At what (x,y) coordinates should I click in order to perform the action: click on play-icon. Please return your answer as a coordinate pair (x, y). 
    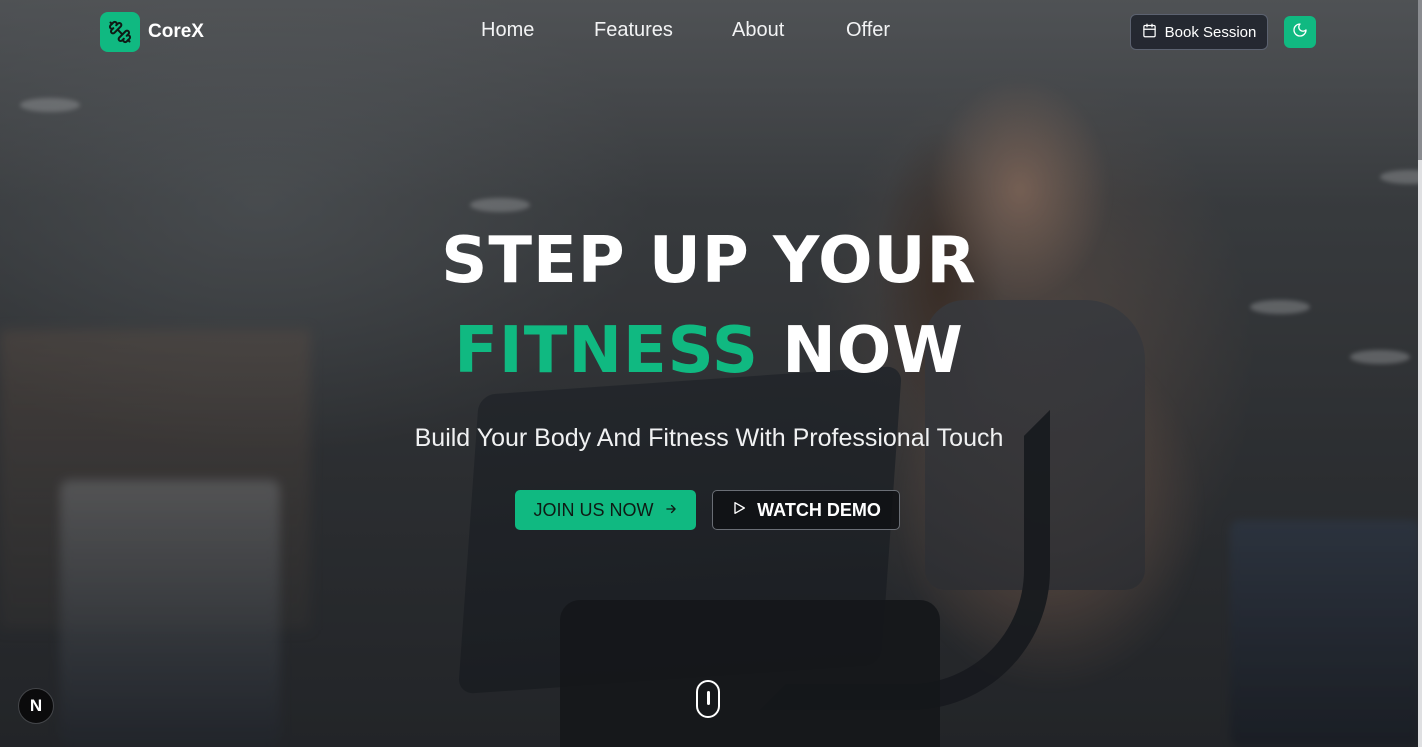
    Looking at the image, I should click on (739, 510).